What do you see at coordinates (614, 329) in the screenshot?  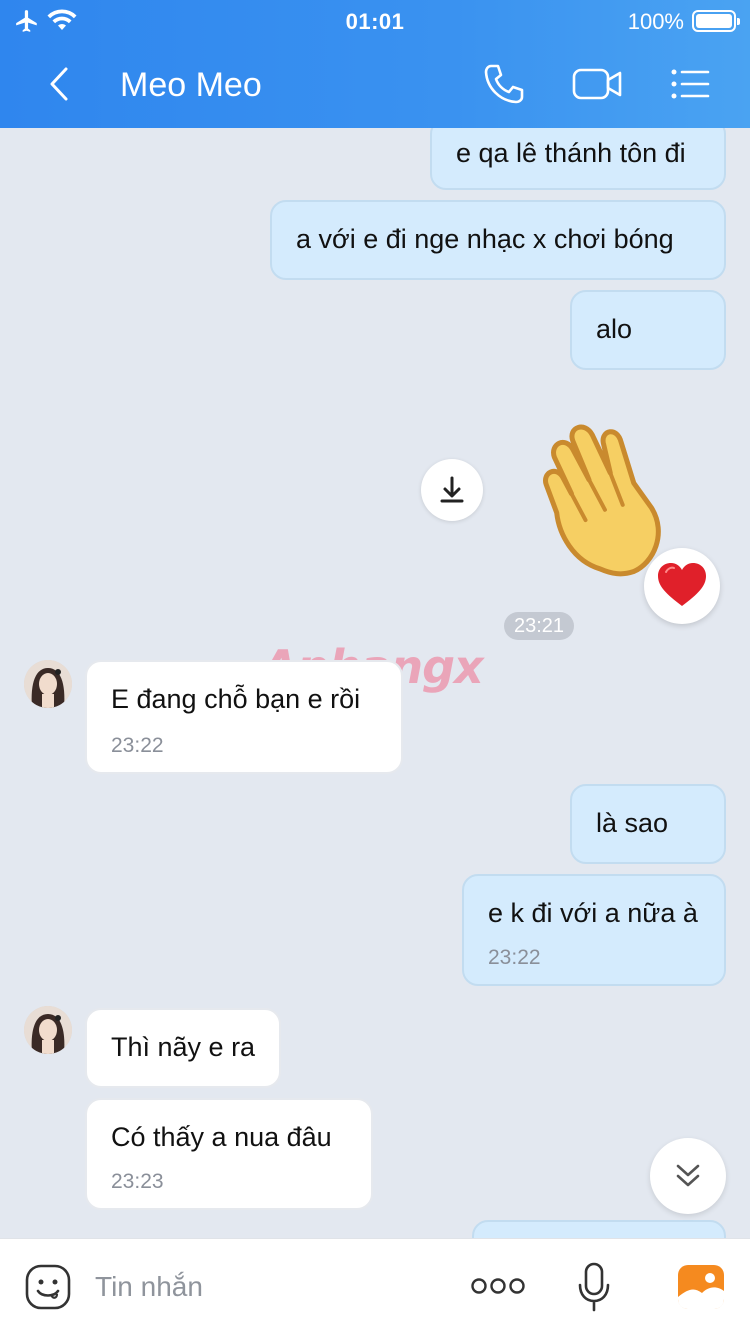 I see `message-text: alo` at bounding box center [614, 329].